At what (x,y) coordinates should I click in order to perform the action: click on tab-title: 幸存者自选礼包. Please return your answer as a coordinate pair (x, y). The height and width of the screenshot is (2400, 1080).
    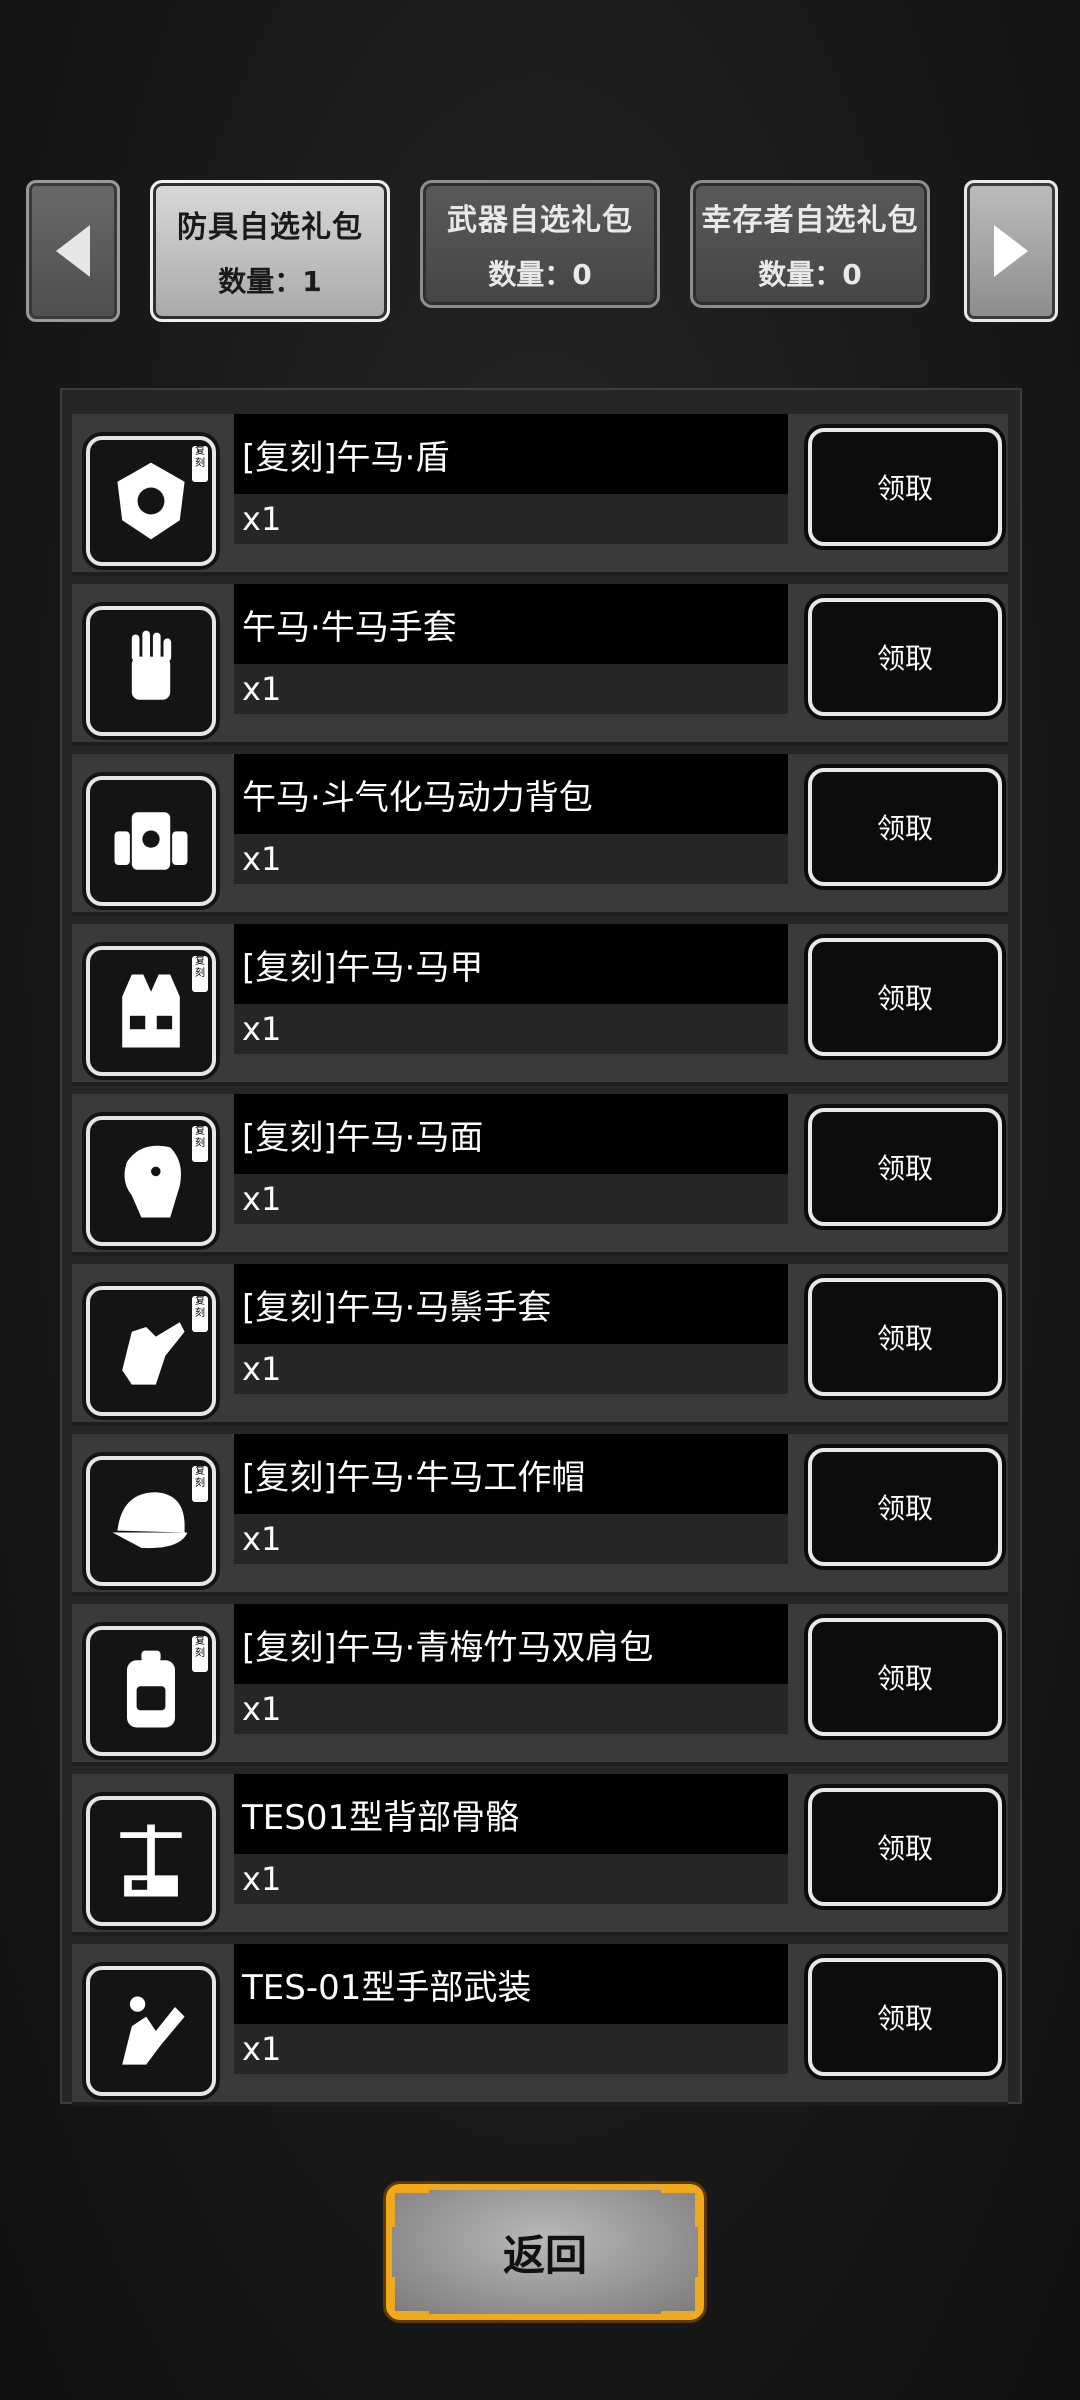
    Looking at the image, I should click on (810, 220).